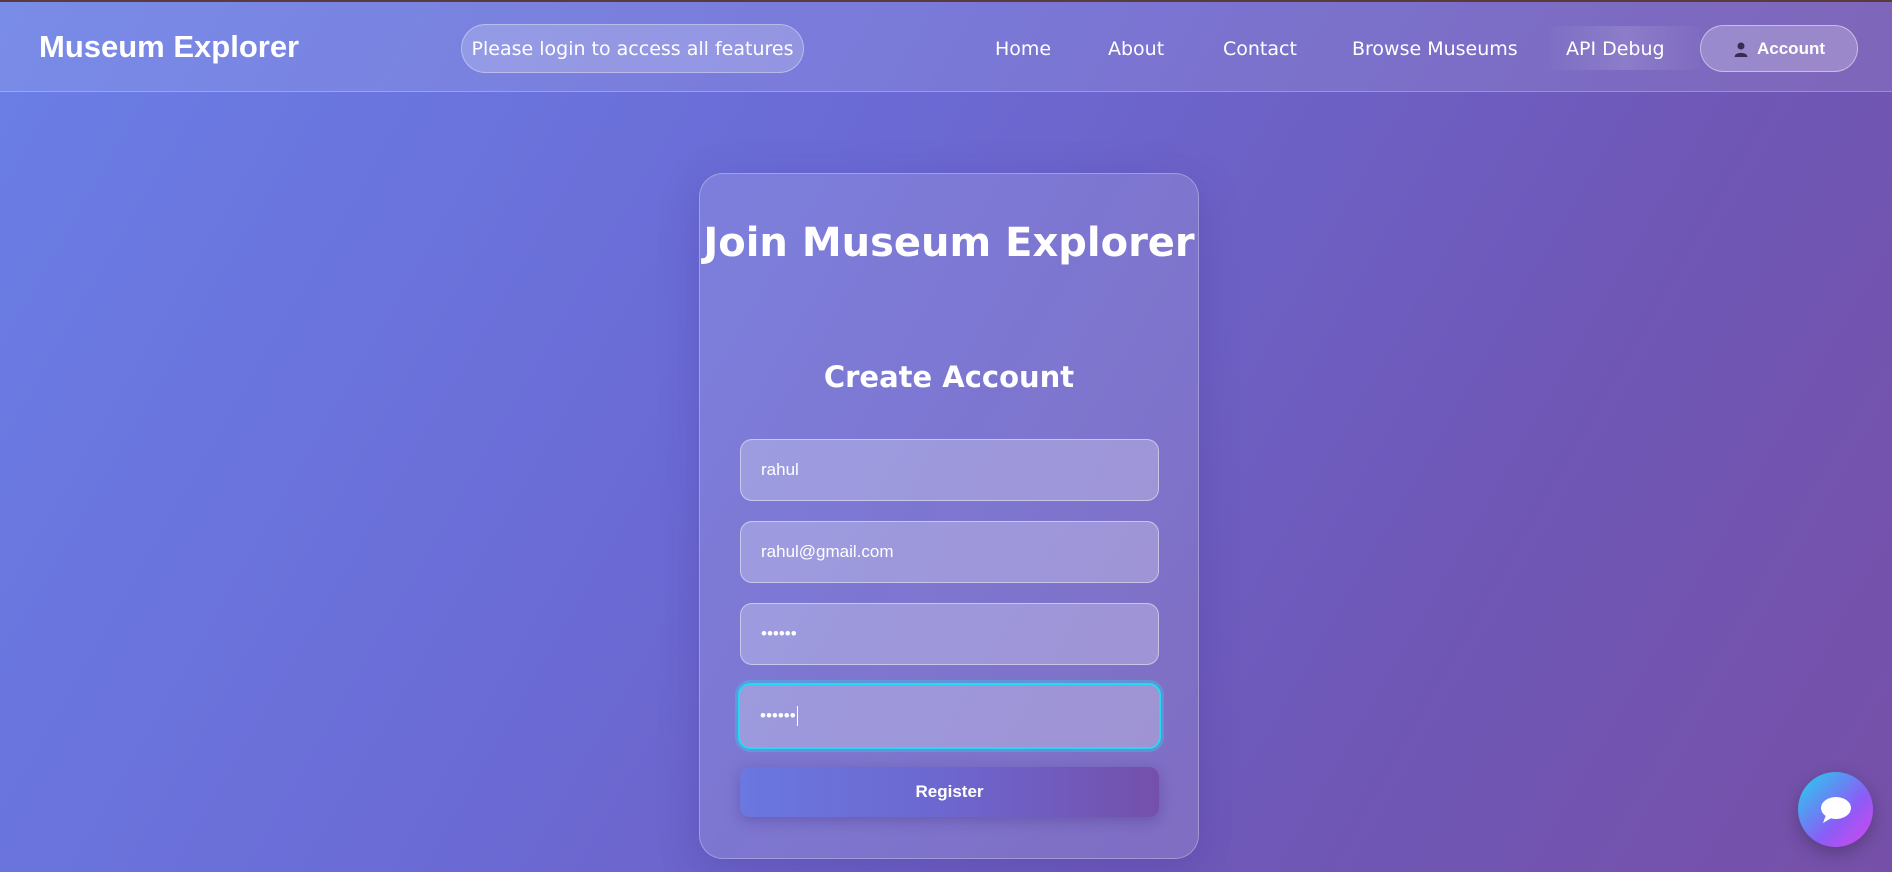  I want to click on email-field: rahul@gmail.com, so click(949, 552).